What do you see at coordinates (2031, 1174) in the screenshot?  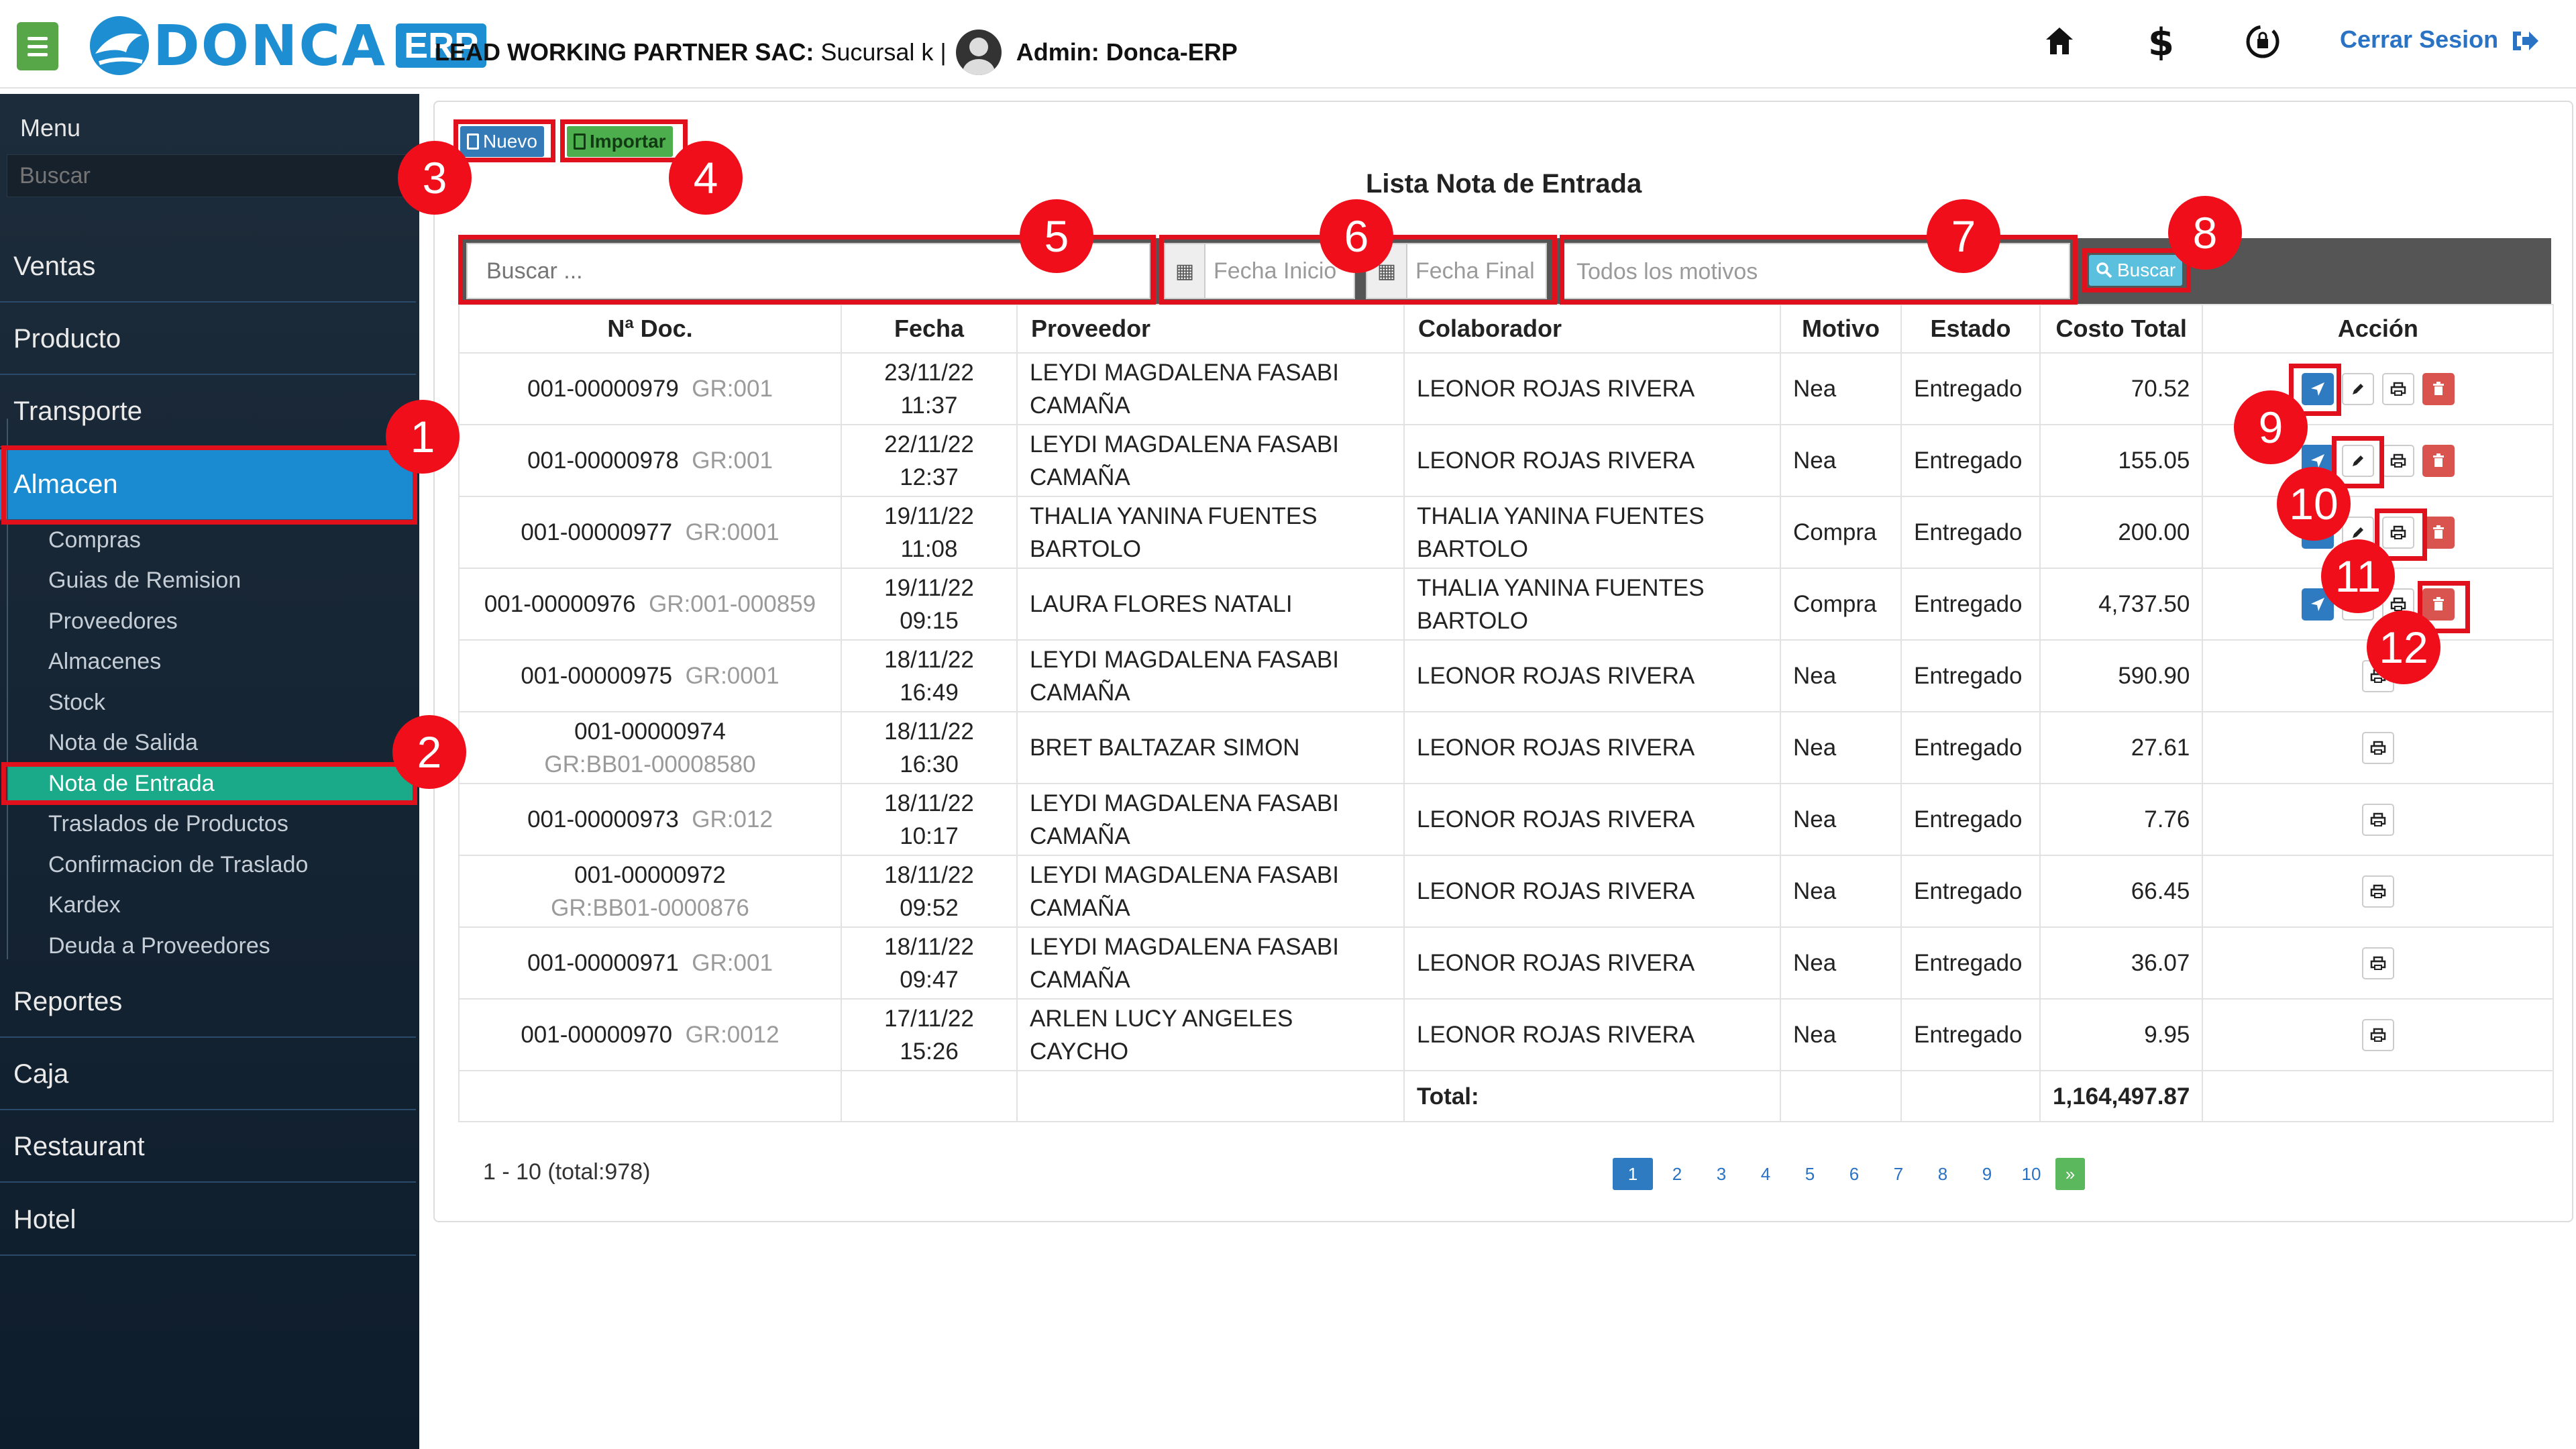 I see `page-button: 10` at bounding box center [2031, 1174].